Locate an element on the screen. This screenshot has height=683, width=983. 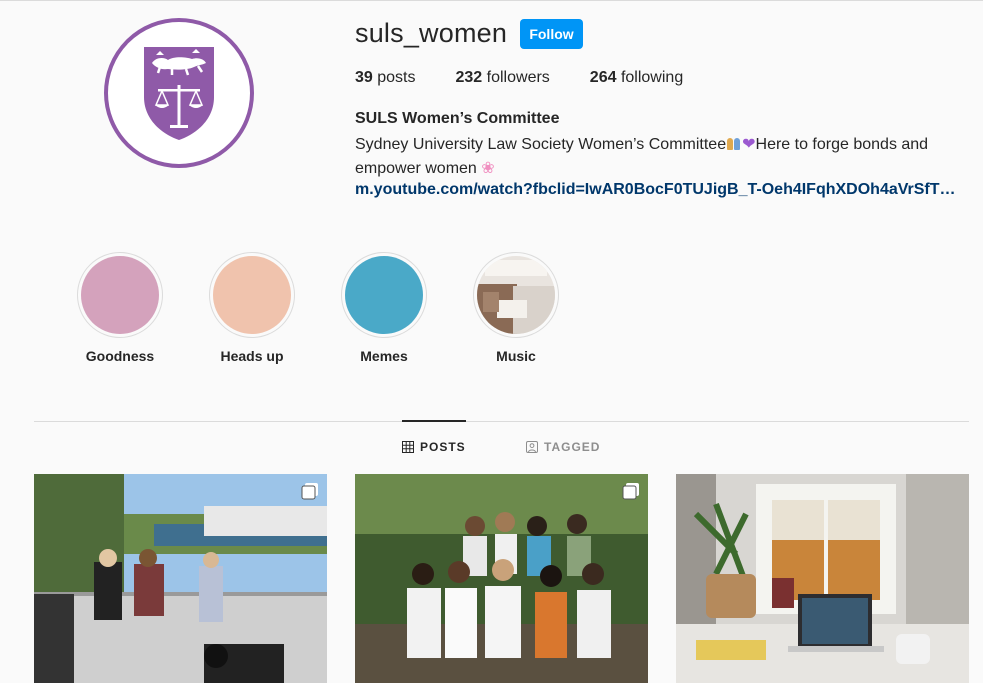
tab-tagged: TAGGED is located at coordinates (563, 447).